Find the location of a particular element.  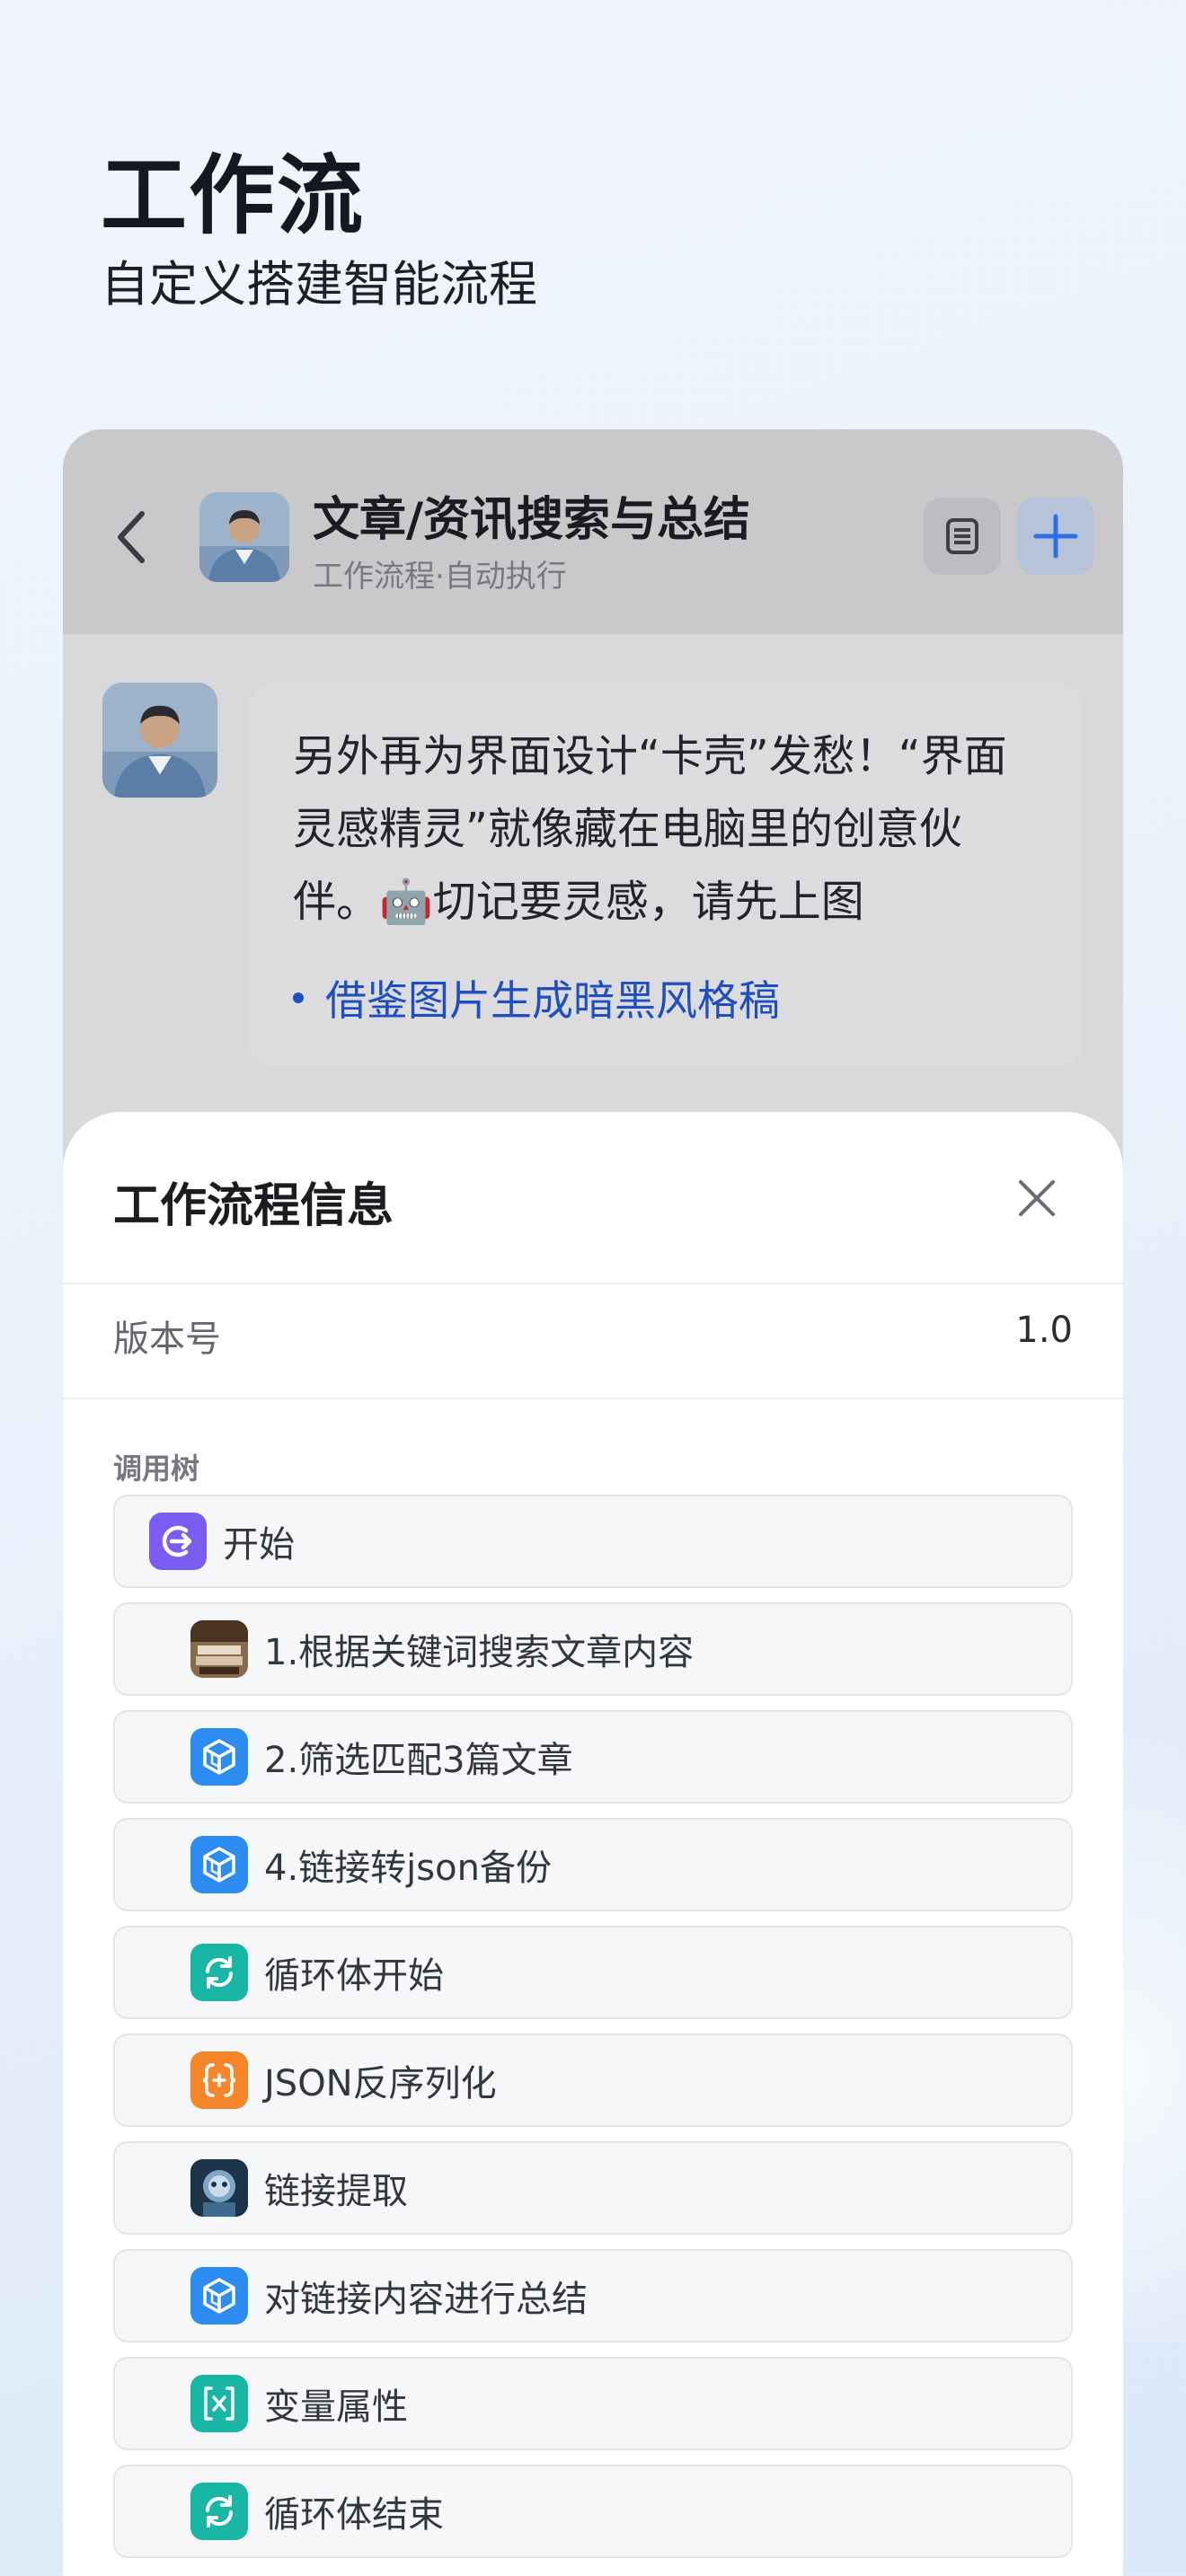

tree-node-label: 循环体开始 is located at coordinates (354, 1976).